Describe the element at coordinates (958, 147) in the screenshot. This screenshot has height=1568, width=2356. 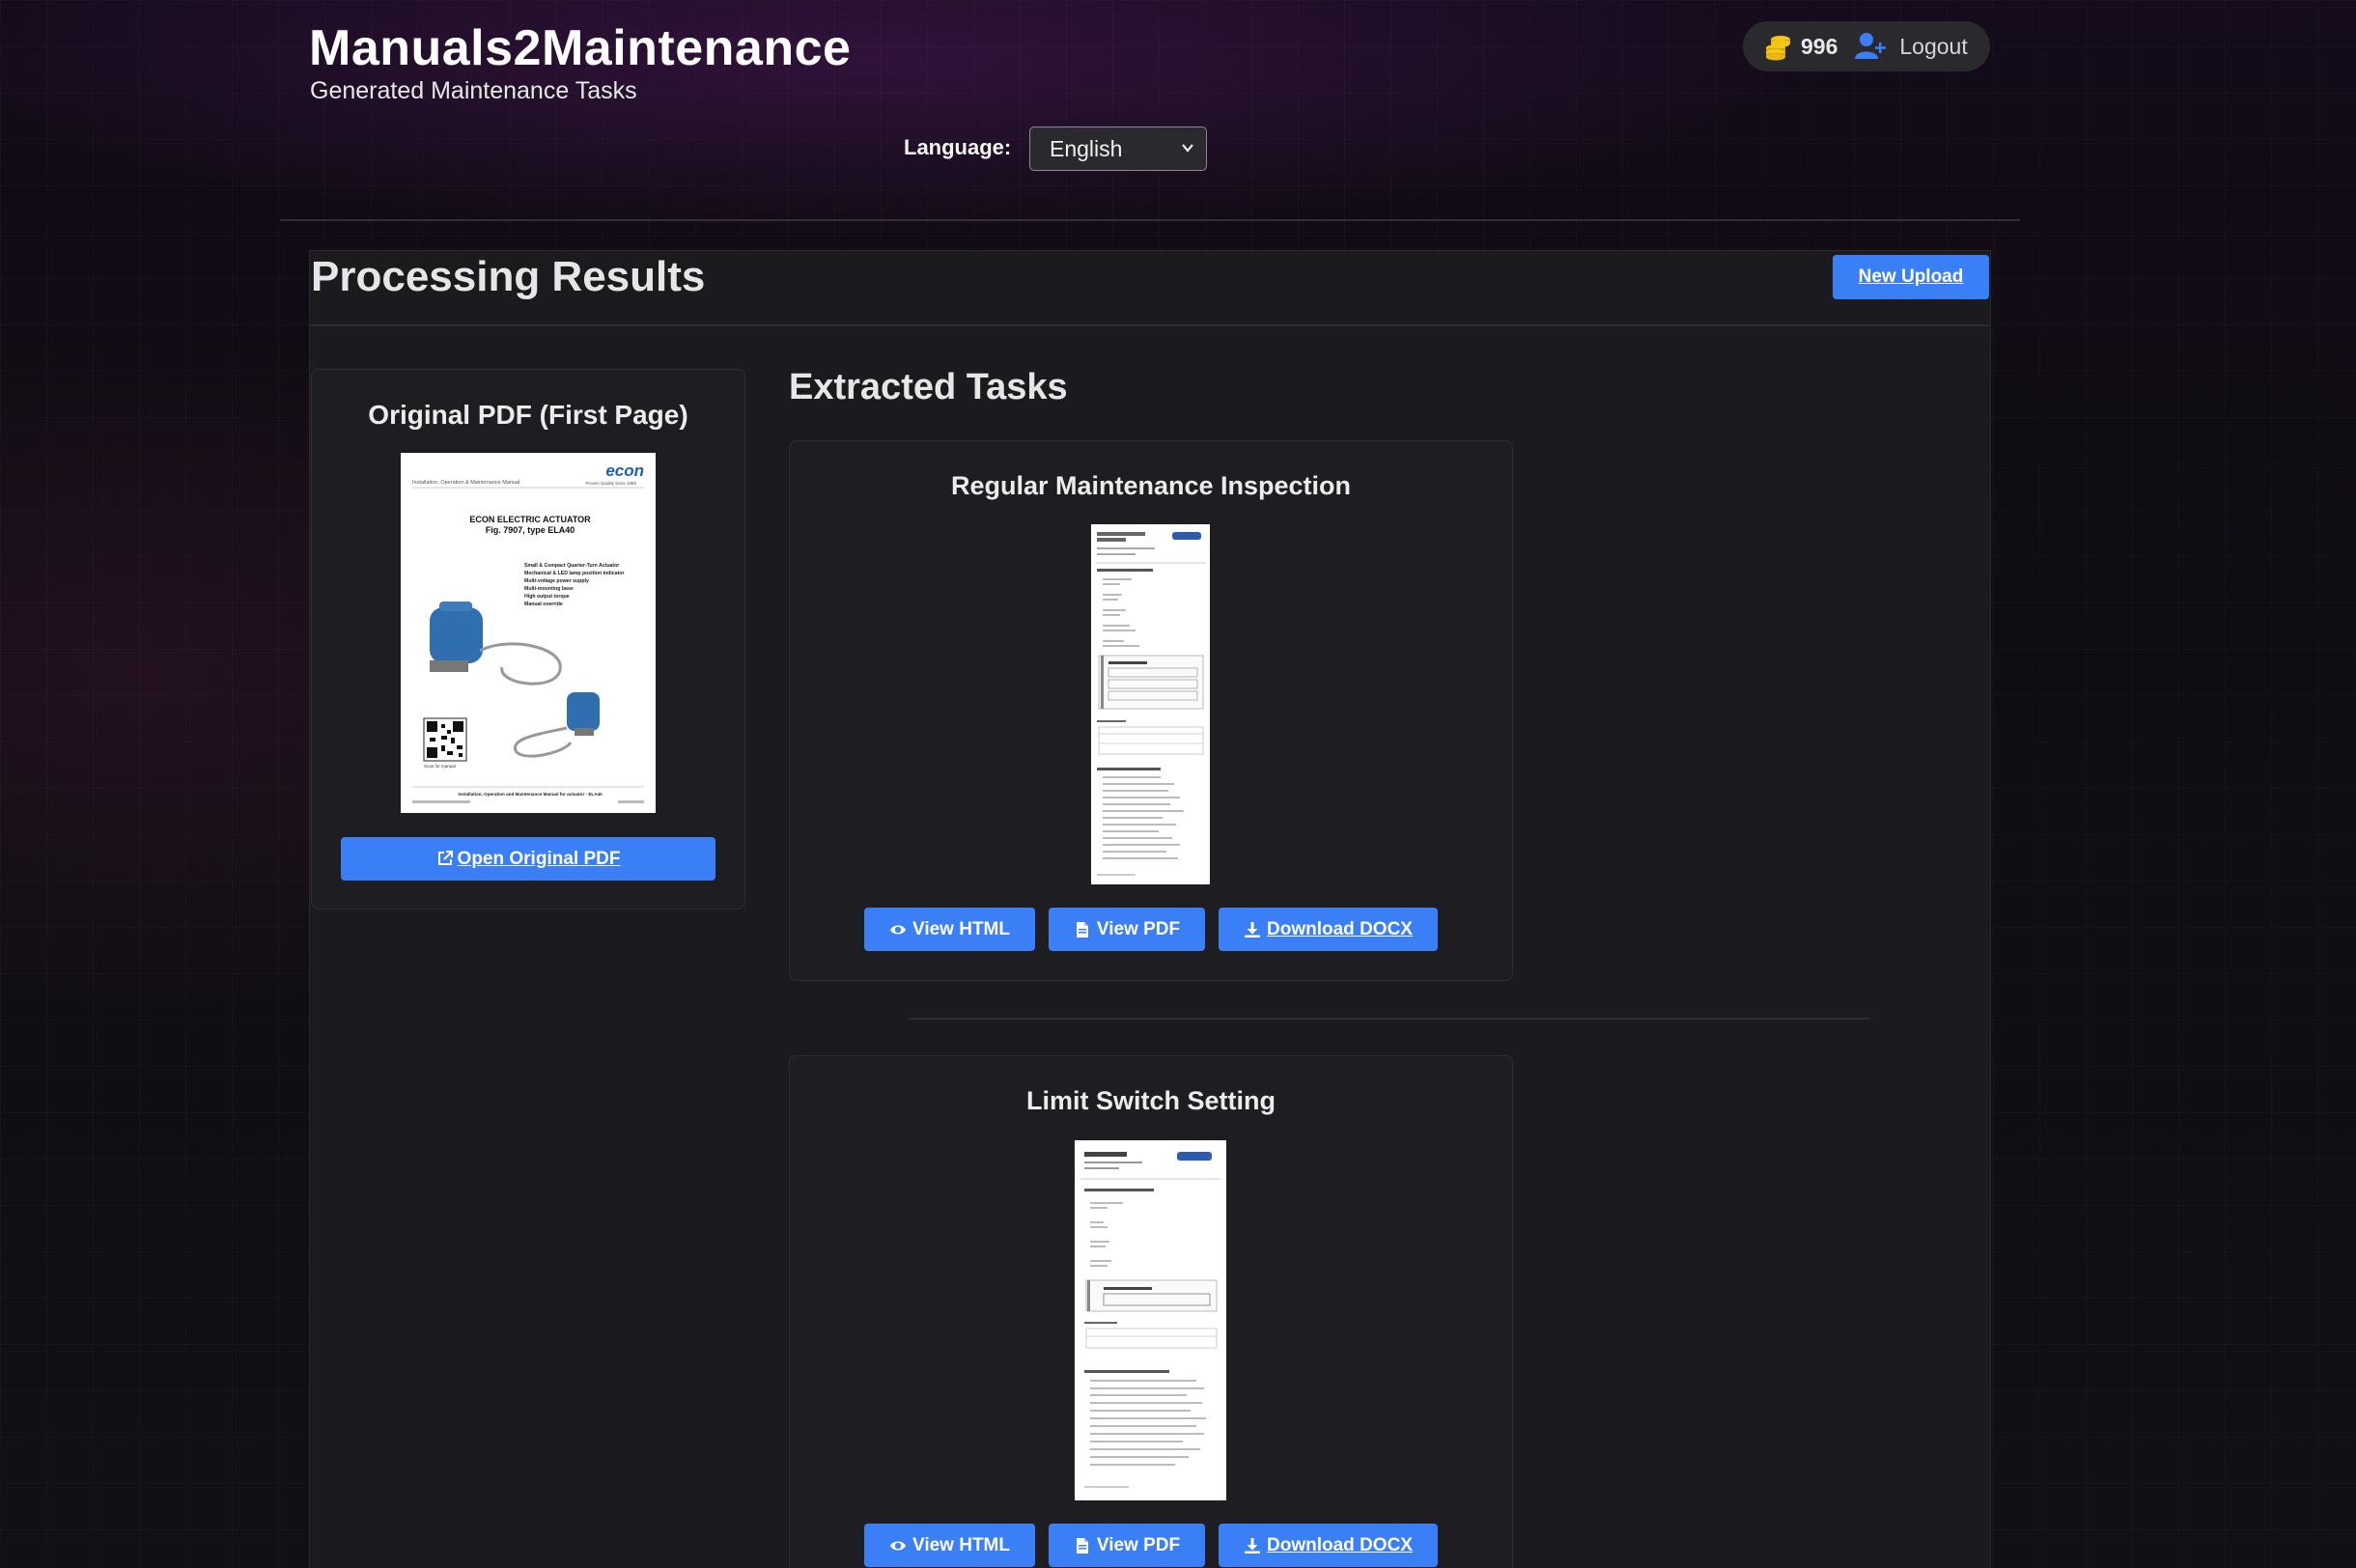
I see `language-label: Language:` at that location.